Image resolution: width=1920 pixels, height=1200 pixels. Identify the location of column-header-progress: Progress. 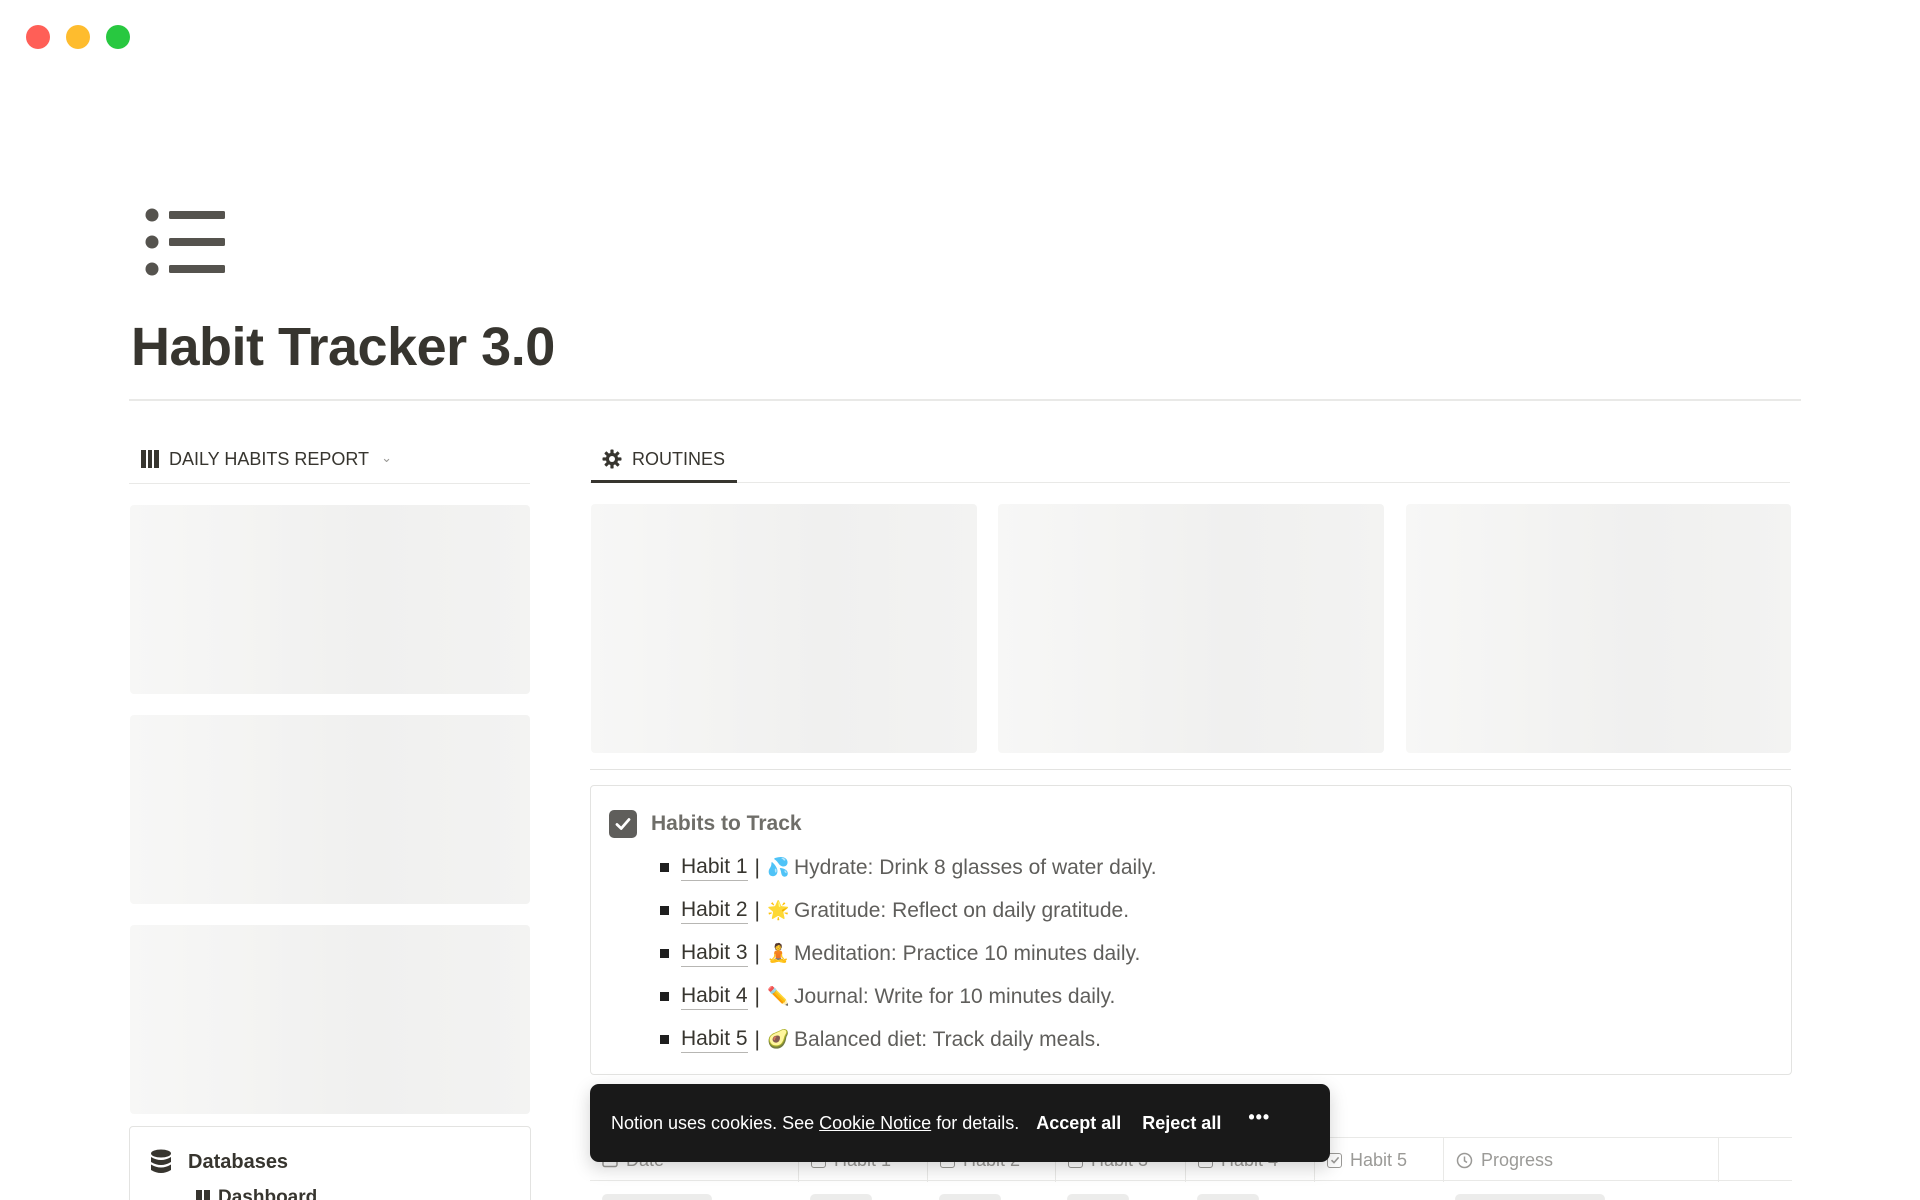
(1580, 1160).